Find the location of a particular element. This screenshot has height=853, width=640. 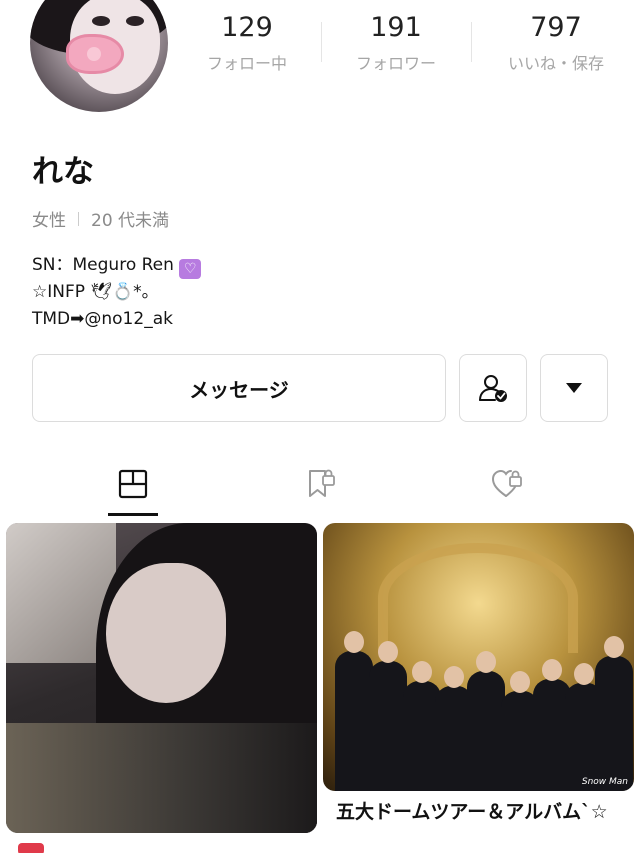

tab-saved is located at coordinates (320, 484).